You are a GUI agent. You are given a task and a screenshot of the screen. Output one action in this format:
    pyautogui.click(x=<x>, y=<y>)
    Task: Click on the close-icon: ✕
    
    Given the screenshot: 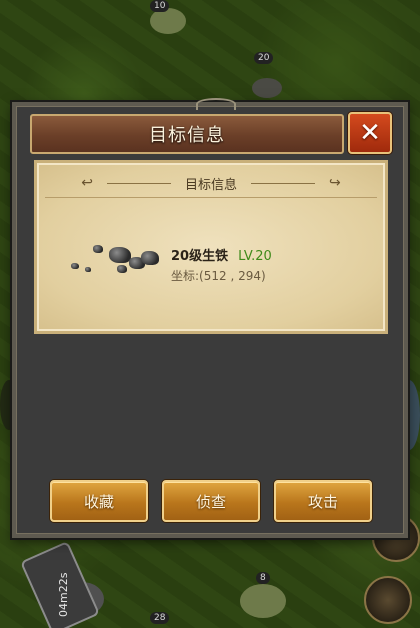 What is the action you would take?
    pyautogui.click(x=370, y=133)
    